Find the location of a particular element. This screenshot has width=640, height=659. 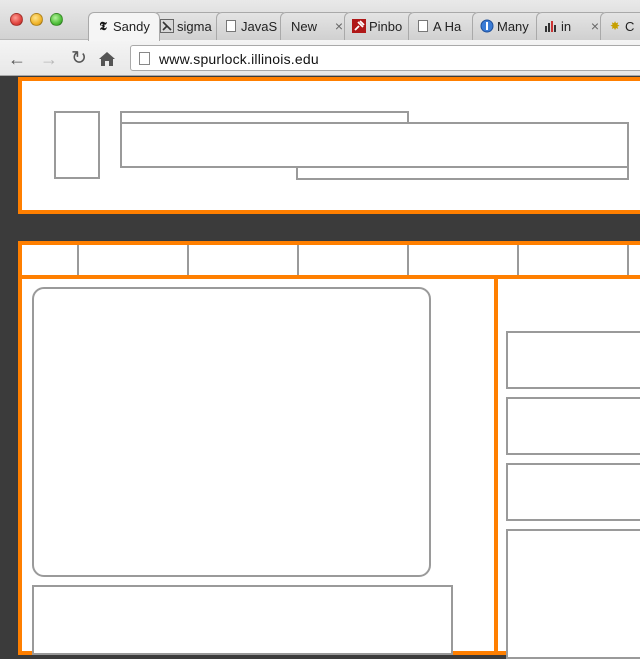

forward-arrow-icon: → is located at coordinates (49, 59).